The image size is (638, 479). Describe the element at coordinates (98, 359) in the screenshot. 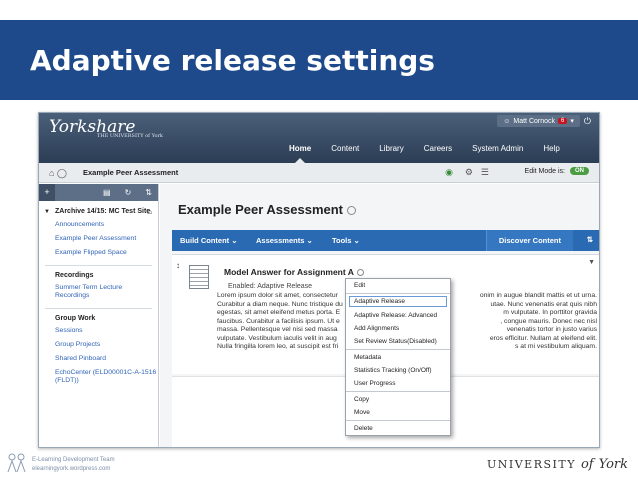

I see `sidebar-item-shared-pinboard: Shared Pinboard` at that location.